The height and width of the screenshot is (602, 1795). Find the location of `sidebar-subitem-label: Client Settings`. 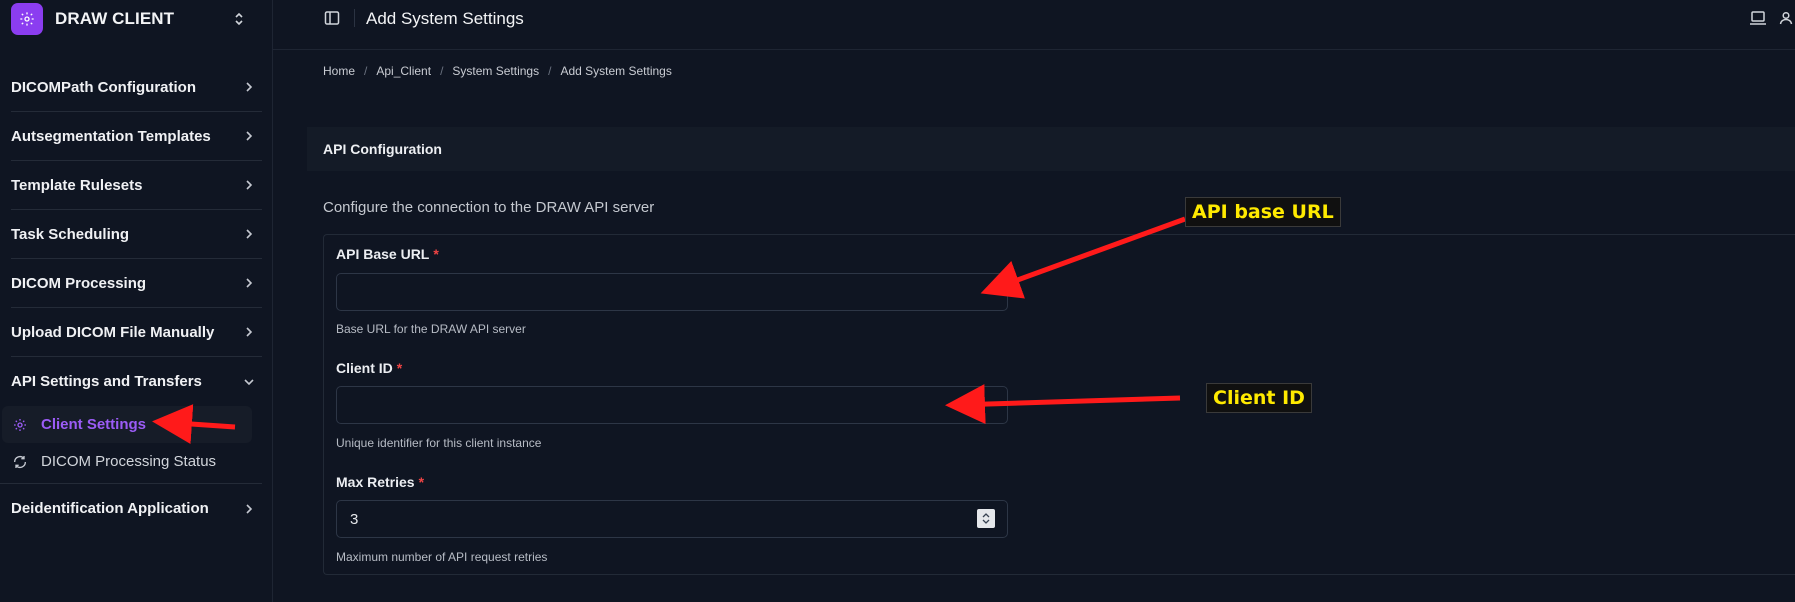

sidebar-subitem-label: Client Settings is located at coordinates (94, 424).